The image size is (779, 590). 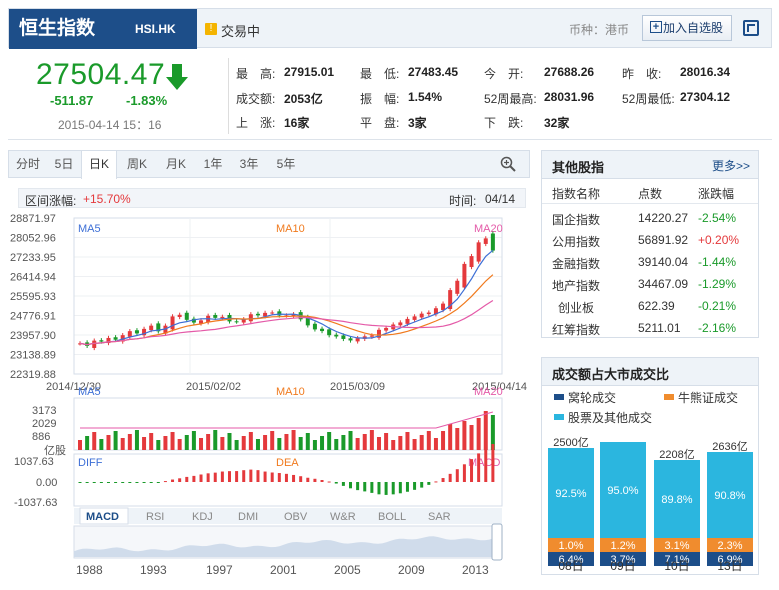 I want to click on table-row: 地产指数 34467.09 -1.29%, so click(x=650, y=284).